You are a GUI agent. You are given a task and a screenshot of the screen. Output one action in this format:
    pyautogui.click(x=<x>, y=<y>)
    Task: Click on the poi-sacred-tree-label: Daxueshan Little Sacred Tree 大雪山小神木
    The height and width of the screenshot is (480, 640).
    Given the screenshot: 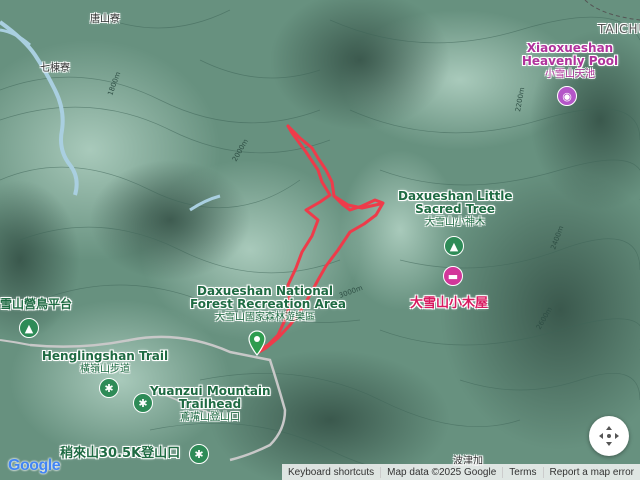 What is the action you would take?
    pyautogui.click(x=455, y=209)
    